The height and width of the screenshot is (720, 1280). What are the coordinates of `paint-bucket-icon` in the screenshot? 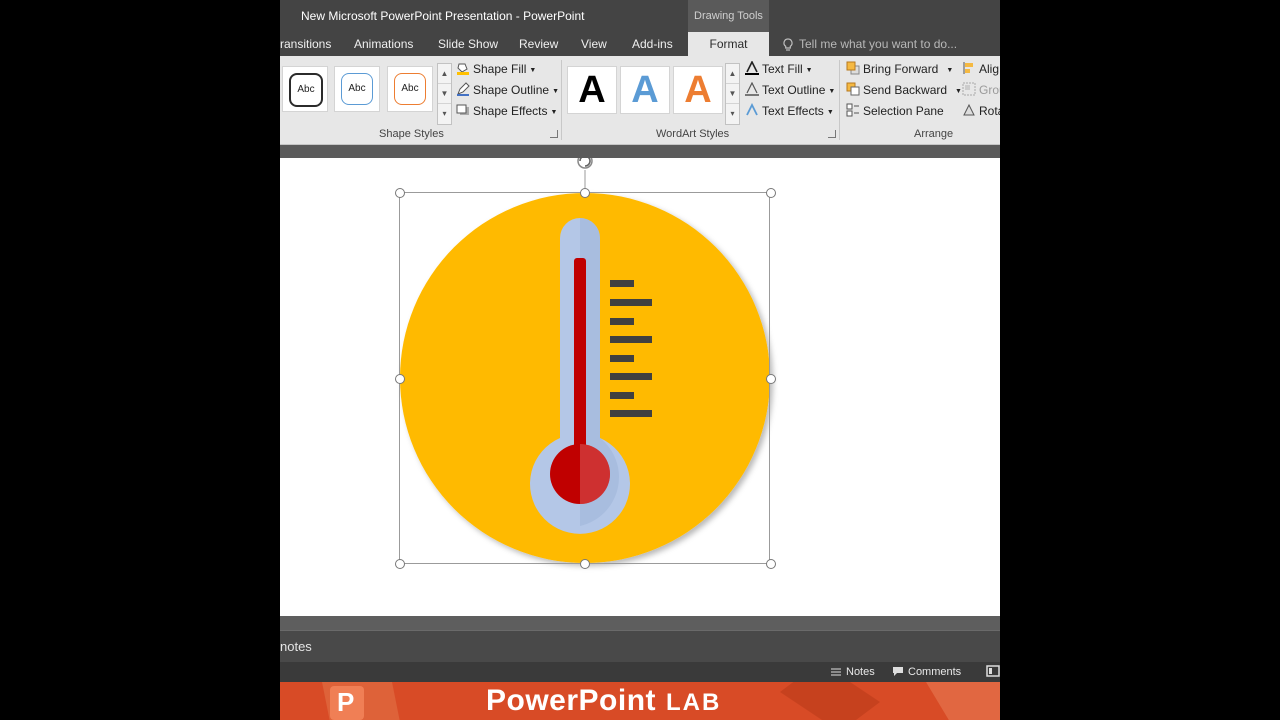 It's located at (463, 69).